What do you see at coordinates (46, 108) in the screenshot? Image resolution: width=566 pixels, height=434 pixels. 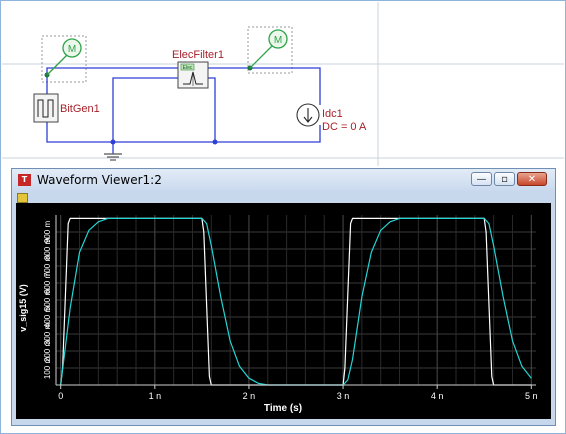 I see `bitgen-component` at bounding box center [46, 108].